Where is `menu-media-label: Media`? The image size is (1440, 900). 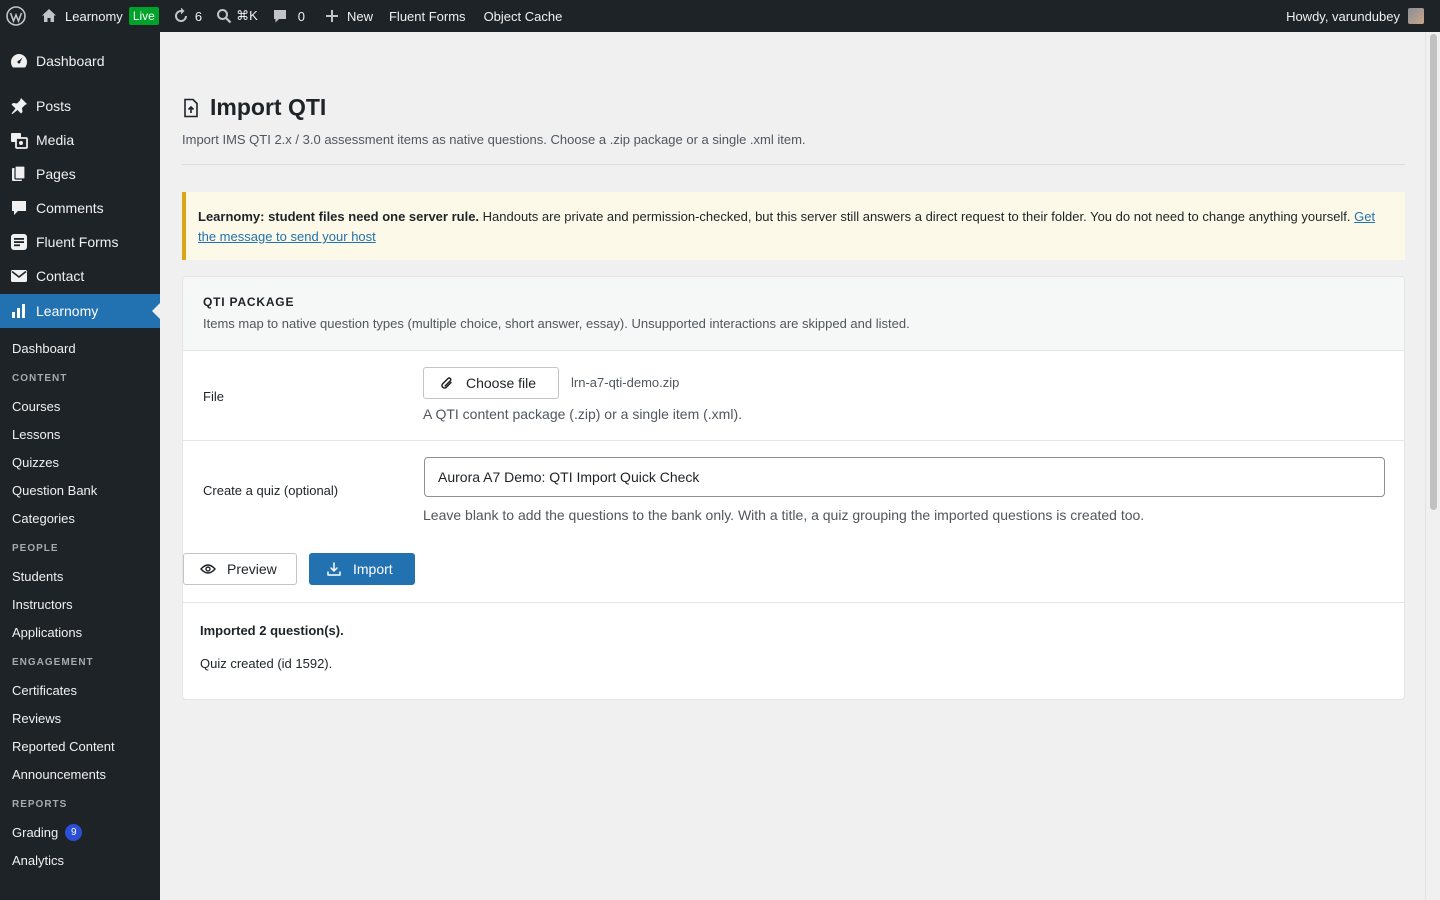
menu-media-label: Media is located at coordinates (55, 140).